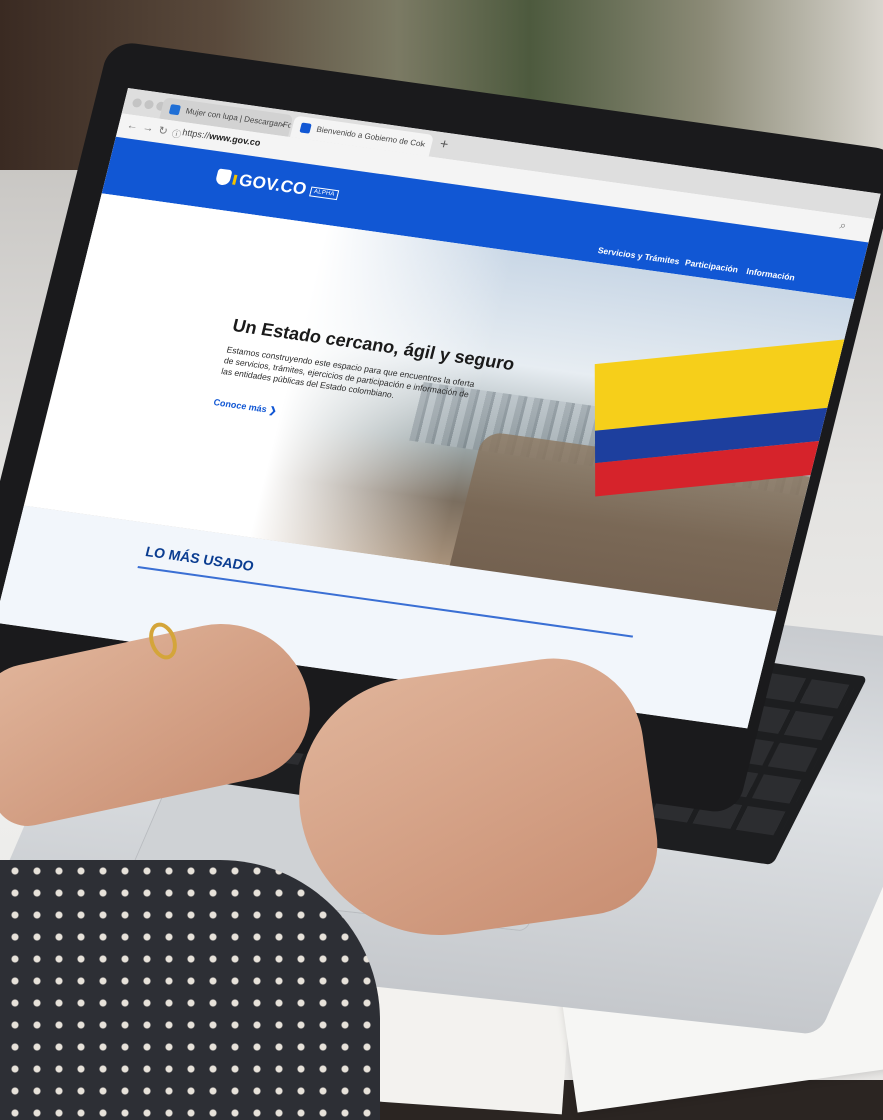 The width and height of the screenshot is (883, 1120). Describe the element at coordinates (163, 131) in the screenshot. I see `reload-icon: ↻` at that location.